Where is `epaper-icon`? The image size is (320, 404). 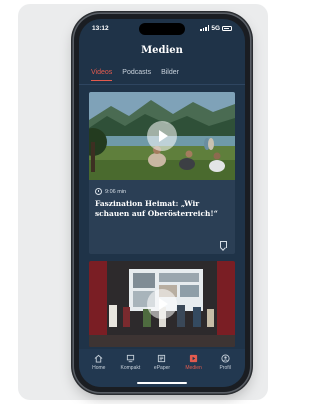 epaper-icon is located at coordinates (162, 358).